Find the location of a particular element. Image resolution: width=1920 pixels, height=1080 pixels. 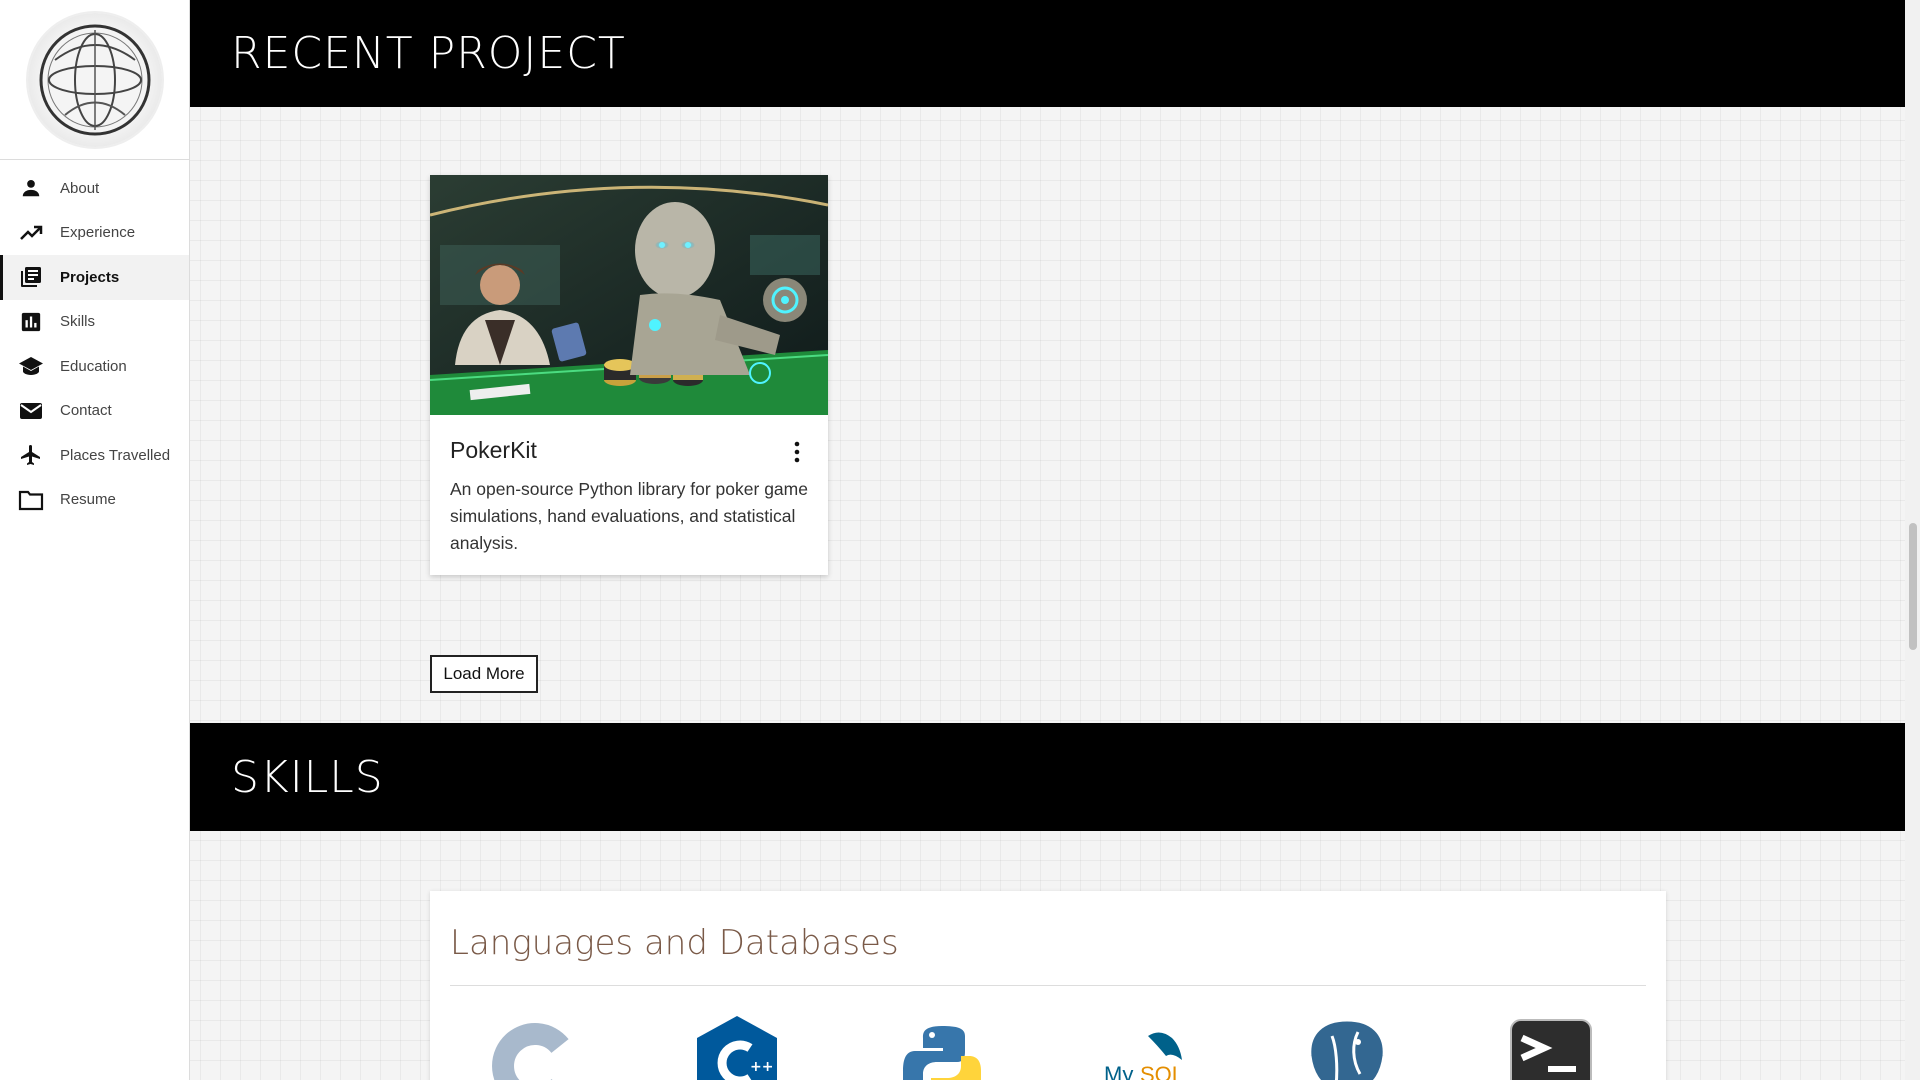

cpp-language-icon: ++ is located at coordinates (737, 1048).